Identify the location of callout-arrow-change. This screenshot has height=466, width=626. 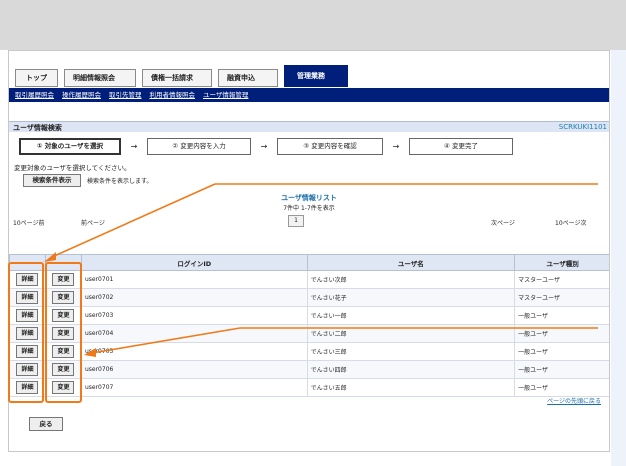
(166, 340).